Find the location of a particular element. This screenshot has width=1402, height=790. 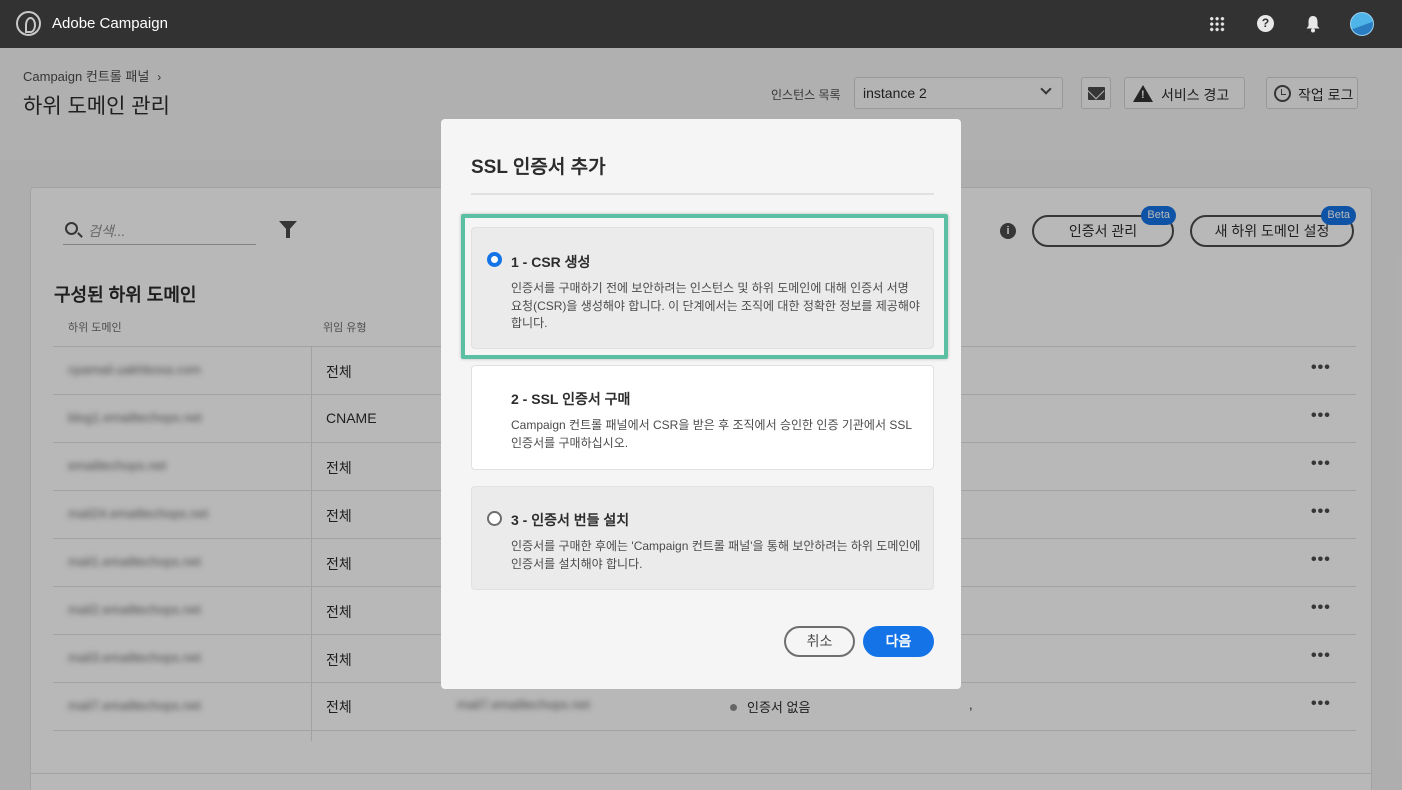

next-button: 다음 is located at coordinates (898, 641).